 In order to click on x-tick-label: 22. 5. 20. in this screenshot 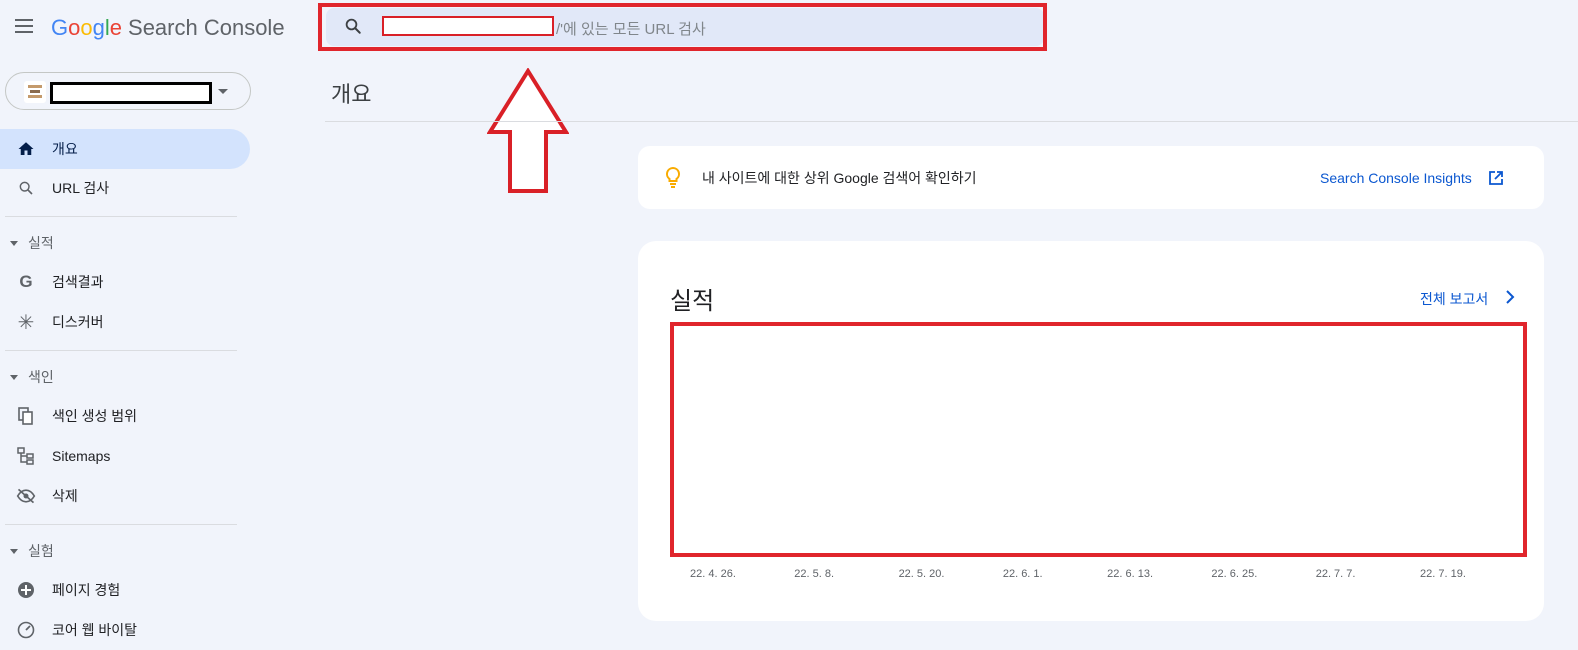, I will do `click(921, 574)`.